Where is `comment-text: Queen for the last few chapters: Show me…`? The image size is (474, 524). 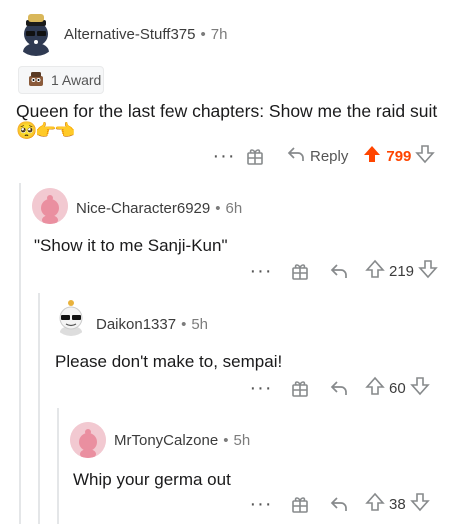 comment-text: Queen for the last few chapters: Show me… is located at coordinates (227, 111).